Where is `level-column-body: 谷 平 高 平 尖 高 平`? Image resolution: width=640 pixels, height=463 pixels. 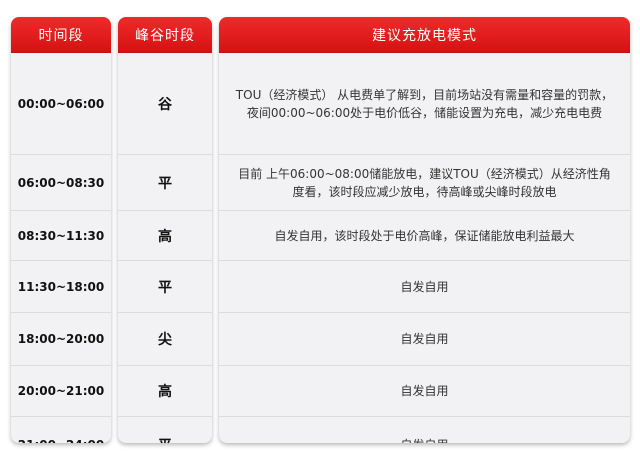 level-column-body: 谷 平 高 平 尖 高 平 is located at coordinates (165, 248).